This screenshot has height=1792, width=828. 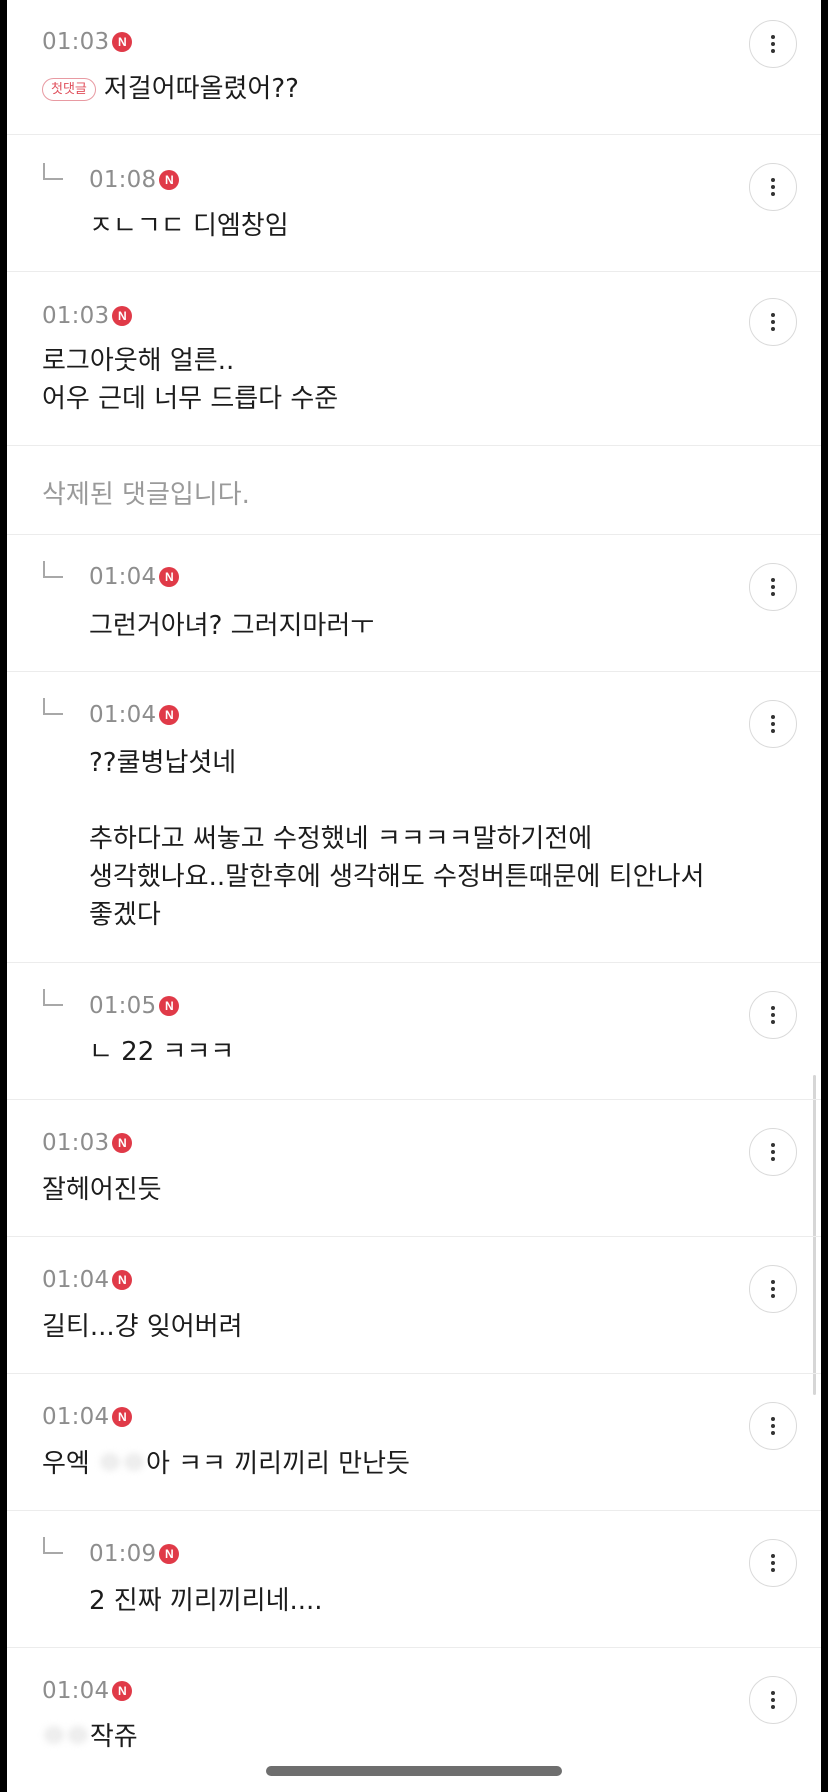 I want to click on comment-text: ㅈㄴㄱㄷ 디엠창임, so click(x=189, y=226).